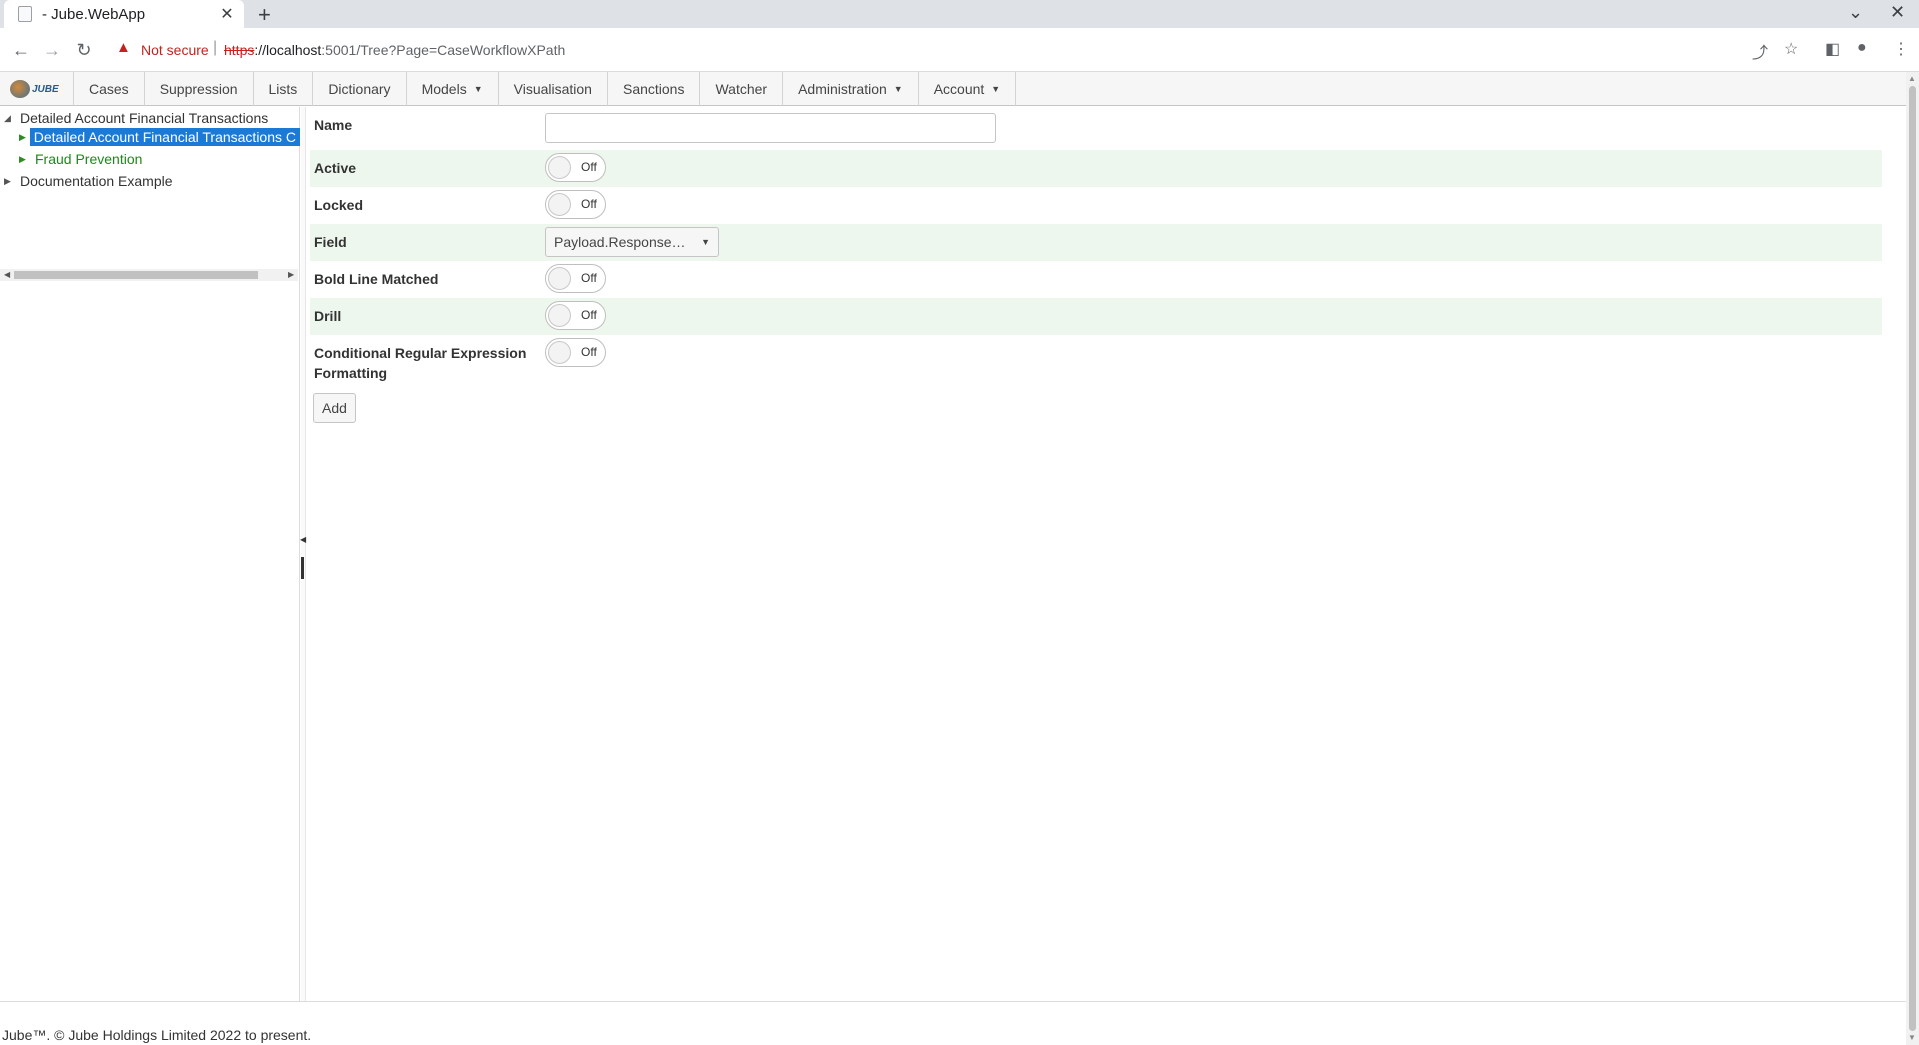 The width and height of the screenshot is (1919, 1045). What do you see at coordinates (444, 89) in the screenshot?
I see `menu-models-label: Models` at bounding box center [444, 89].